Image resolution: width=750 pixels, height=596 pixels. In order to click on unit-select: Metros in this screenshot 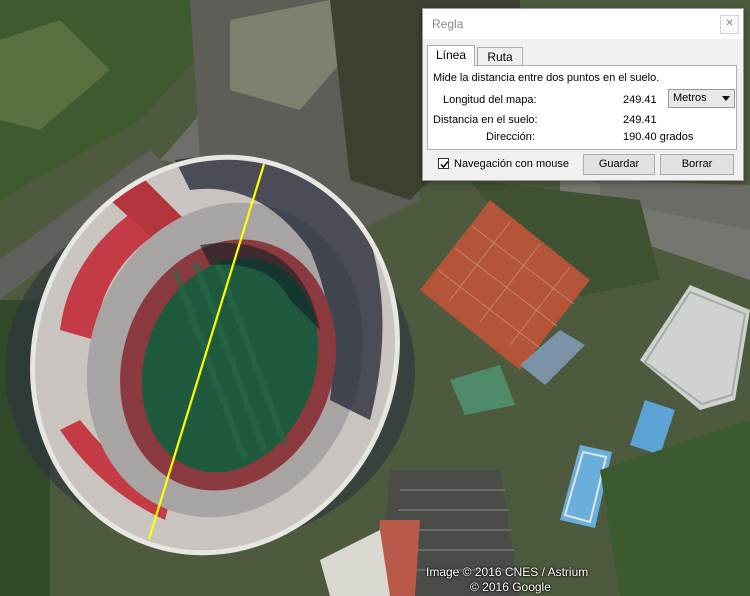, I will do `click(701, 98)`.